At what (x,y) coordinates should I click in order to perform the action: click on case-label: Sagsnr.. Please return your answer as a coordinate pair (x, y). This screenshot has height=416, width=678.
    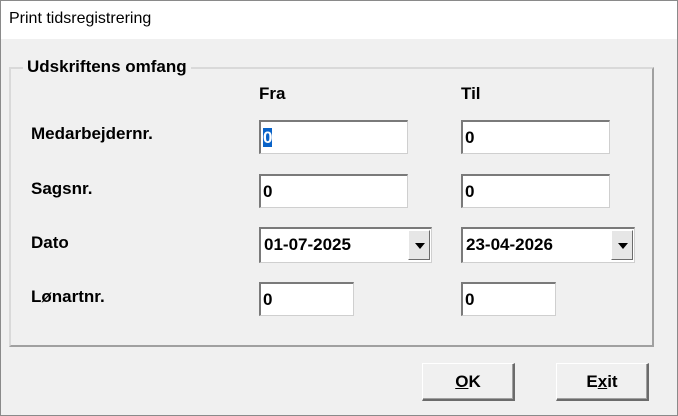
    Looking at the image, I should click on (62, 188).